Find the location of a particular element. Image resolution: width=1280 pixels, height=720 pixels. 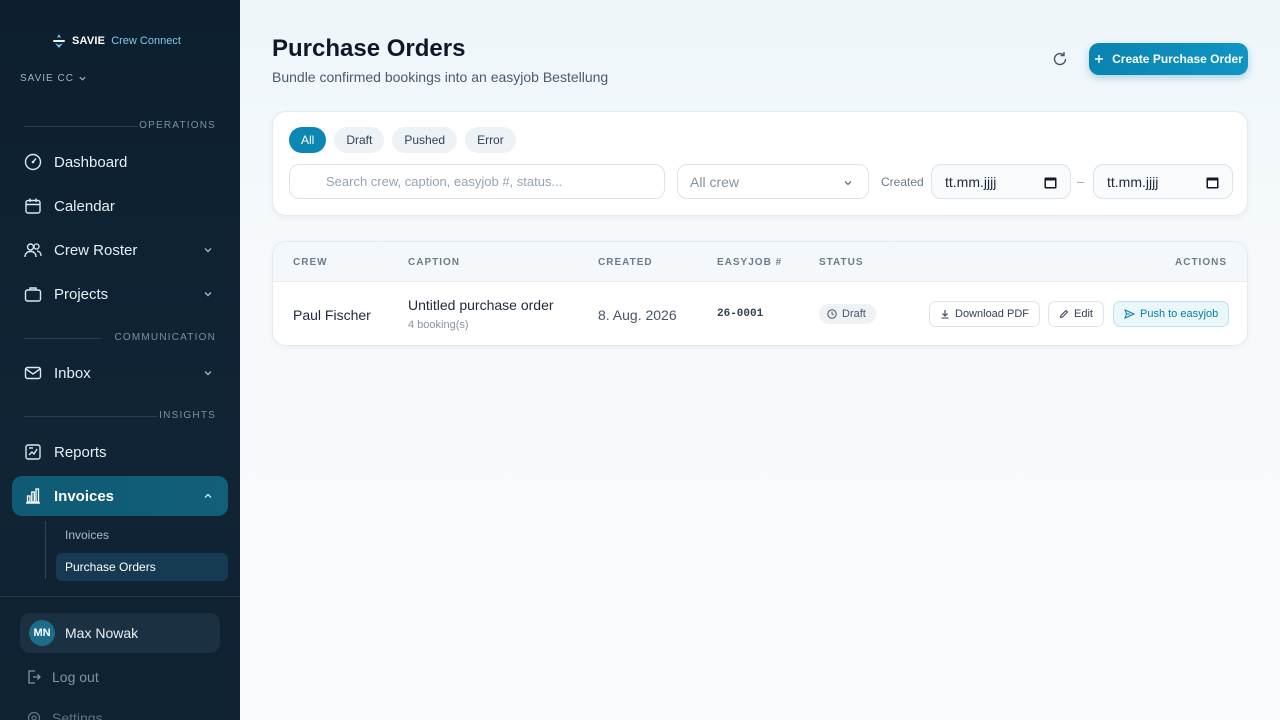

status-badge: Draft is located at coordinates (847, 314).